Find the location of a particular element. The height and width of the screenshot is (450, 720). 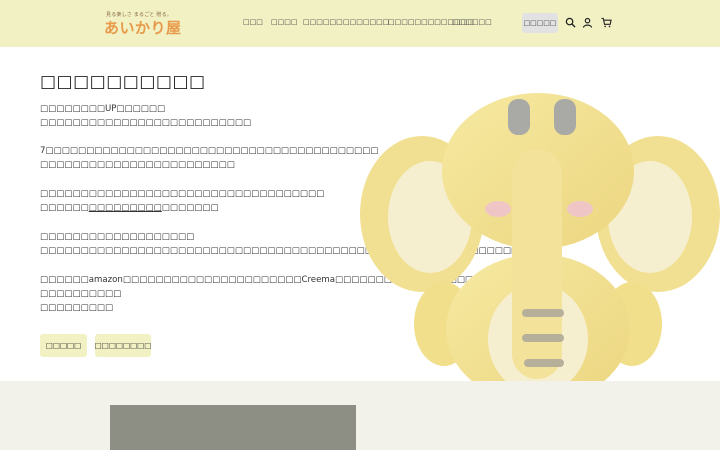

user-icon is located at coordinates (587, 22).